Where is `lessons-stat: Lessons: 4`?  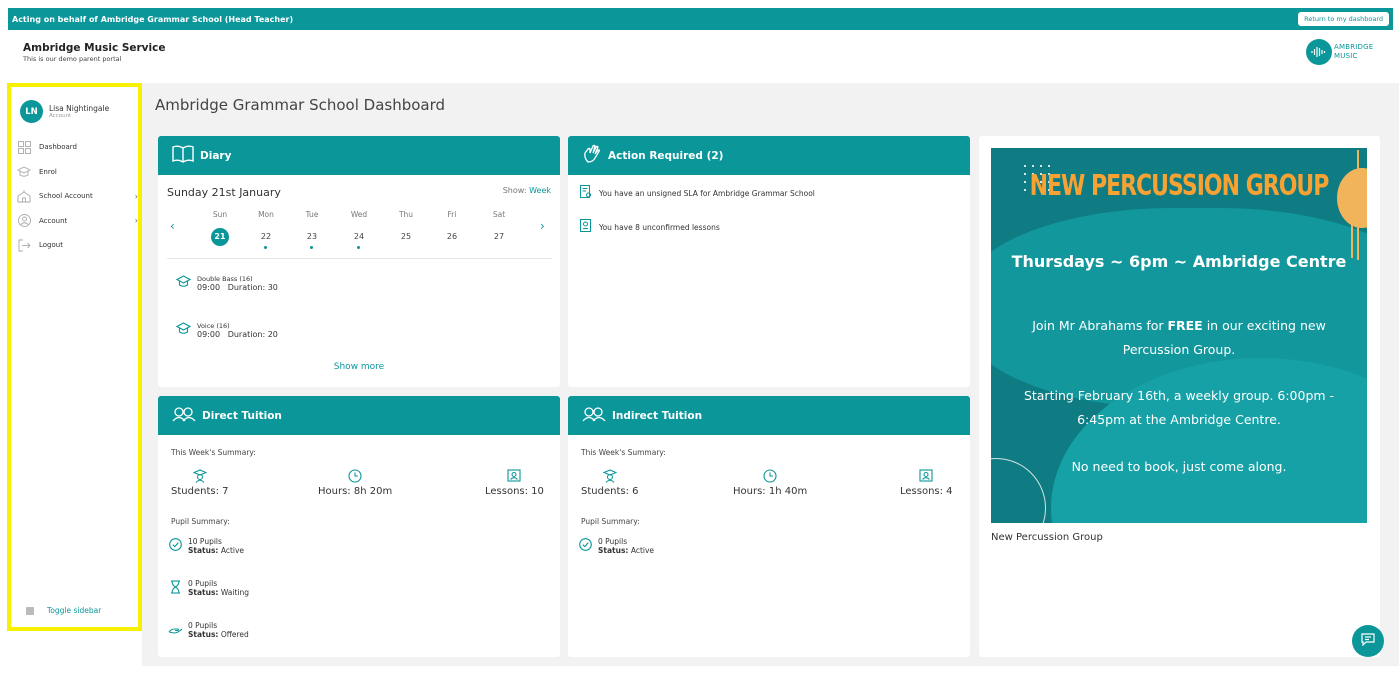 lessons-stat: Lessons: 4 is located at coordinates (926, 483).